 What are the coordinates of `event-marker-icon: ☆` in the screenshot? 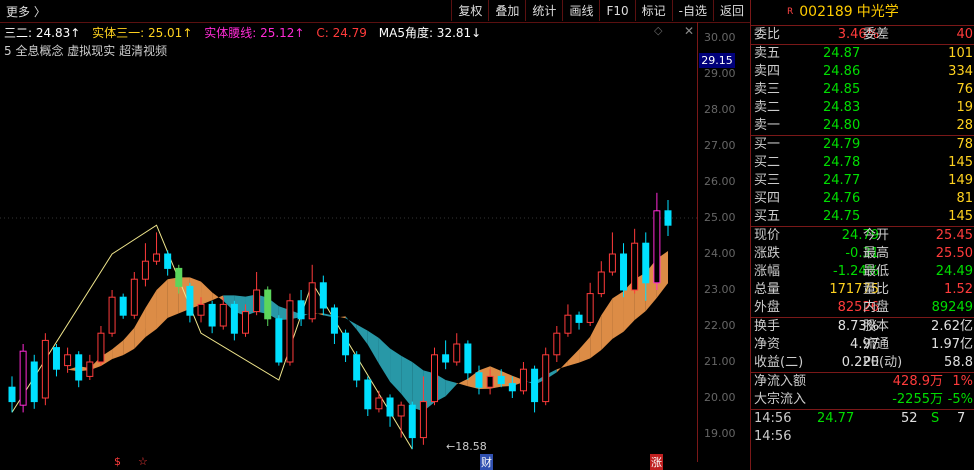 It's located at (143, 461).